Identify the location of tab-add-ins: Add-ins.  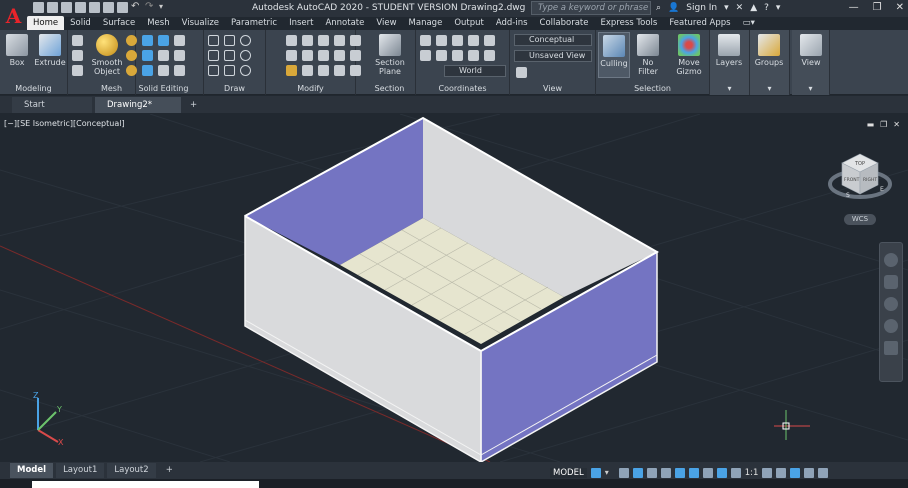
(512, 23).